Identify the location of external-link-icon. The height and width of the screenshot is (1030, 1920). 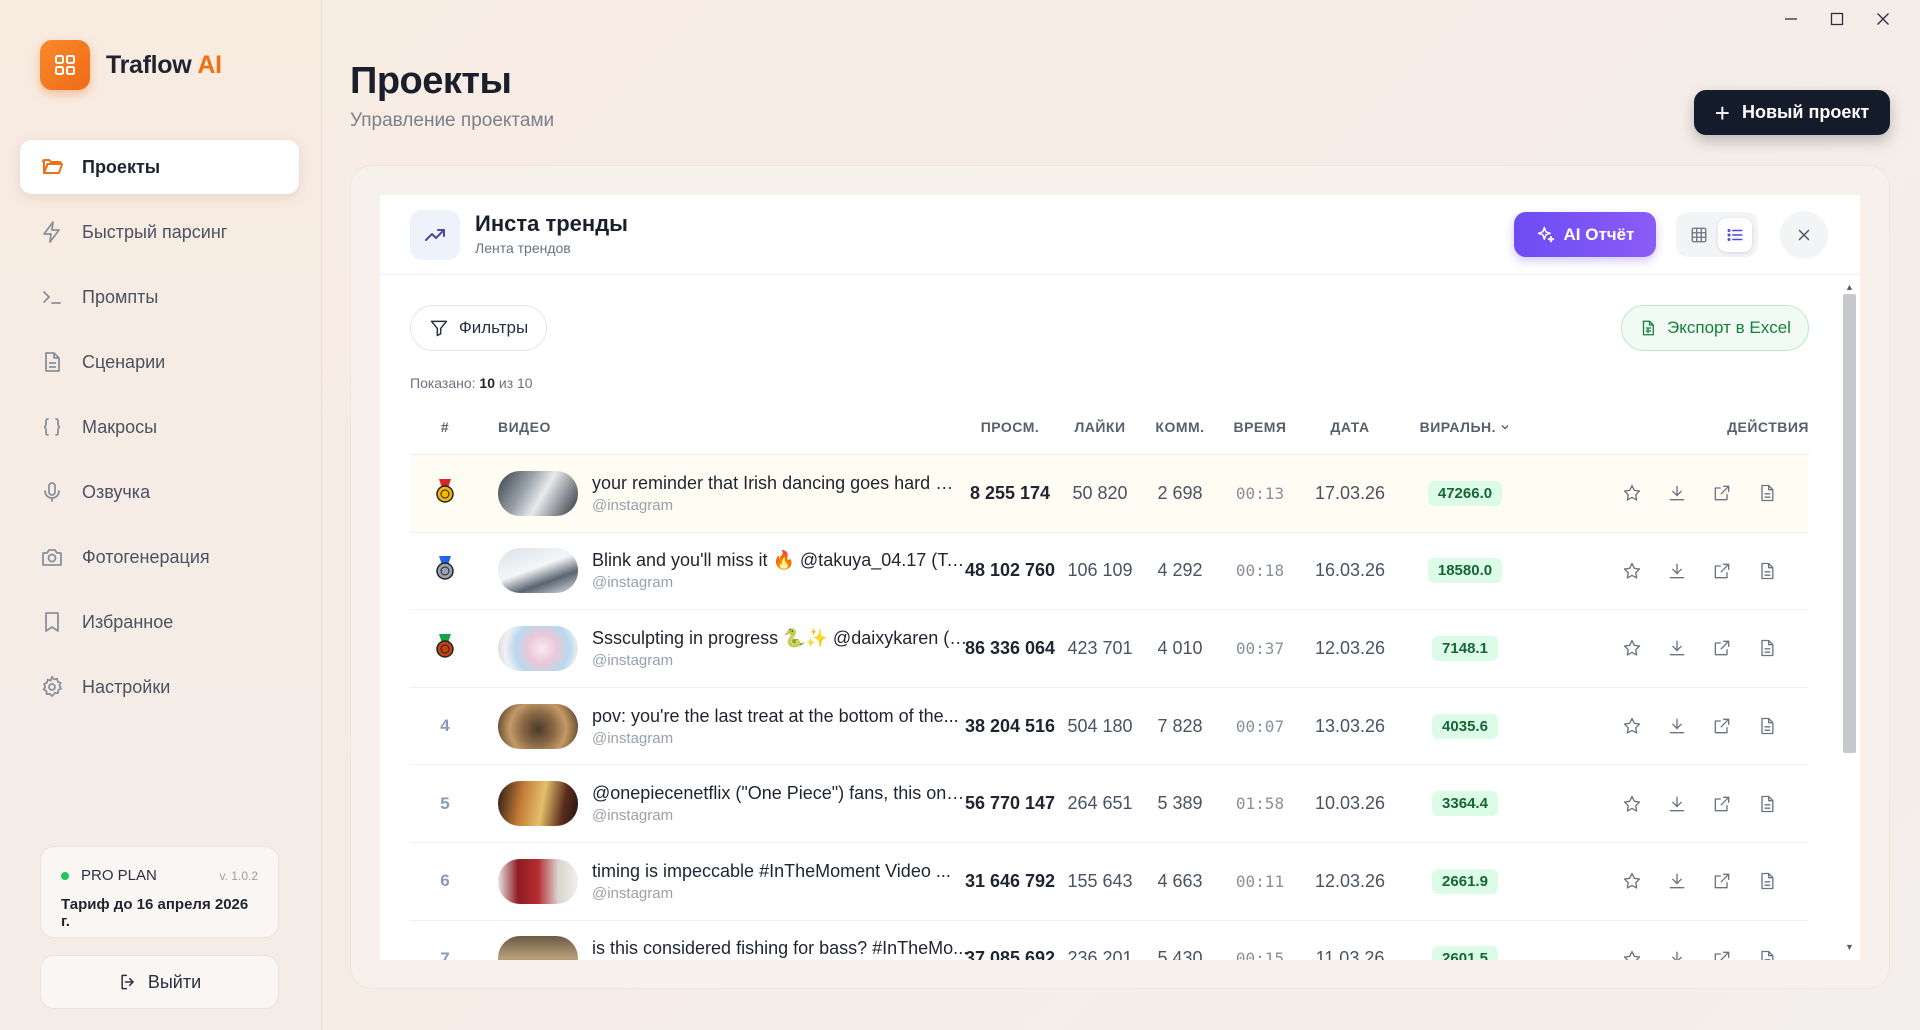
(1721, 571).